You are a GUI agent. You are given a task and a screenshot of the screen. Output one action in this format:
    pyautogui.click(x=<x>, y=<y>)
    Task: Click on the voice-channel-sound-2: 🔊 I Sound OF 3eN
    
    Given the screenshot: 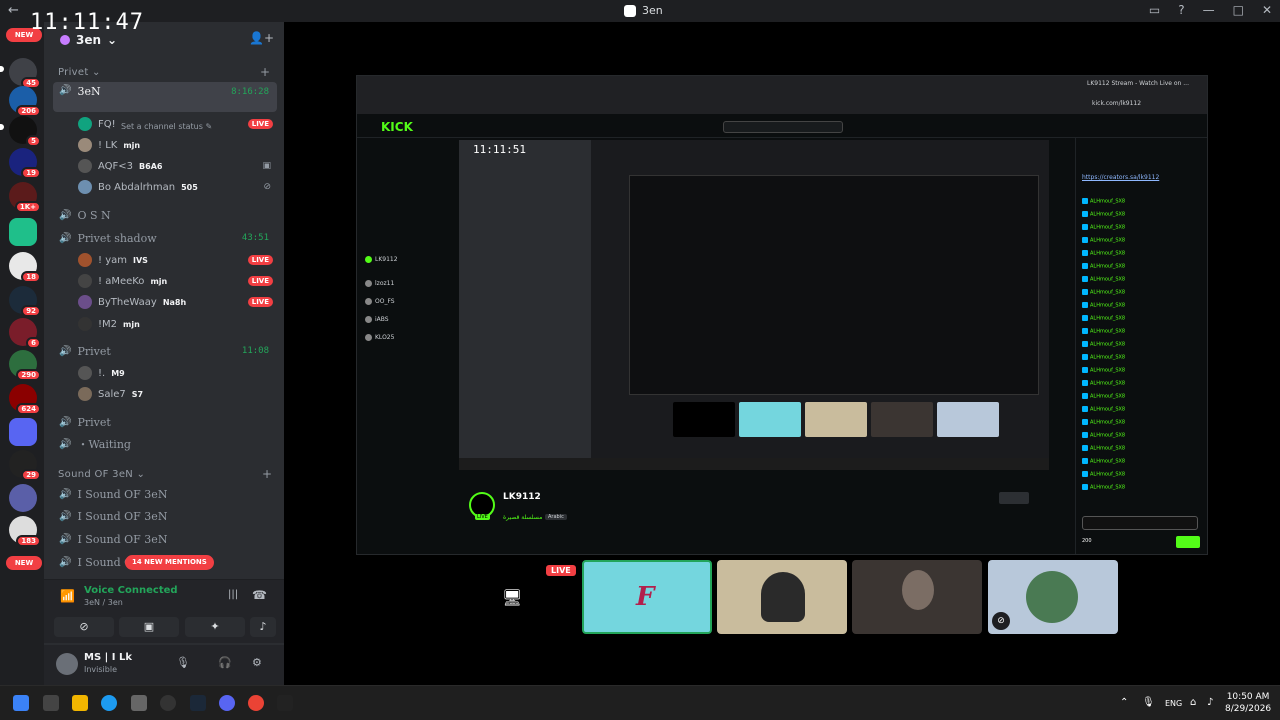 What is the action you would take?
    pyautogui.click(x=165, y=516)
    